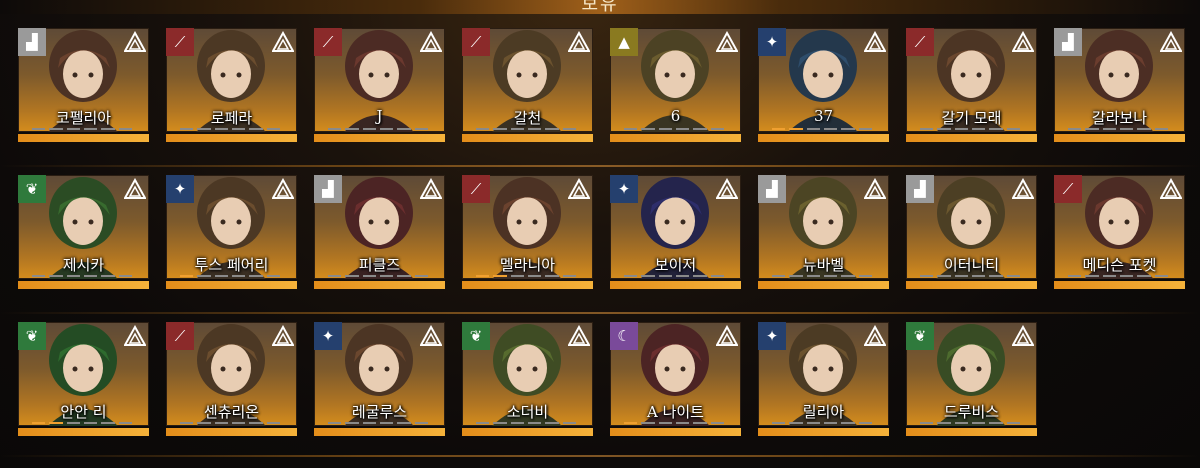 This screenshot has height=468, width=1200. I want to click on character-card: ✦ 릴리아, so click(823, 381).